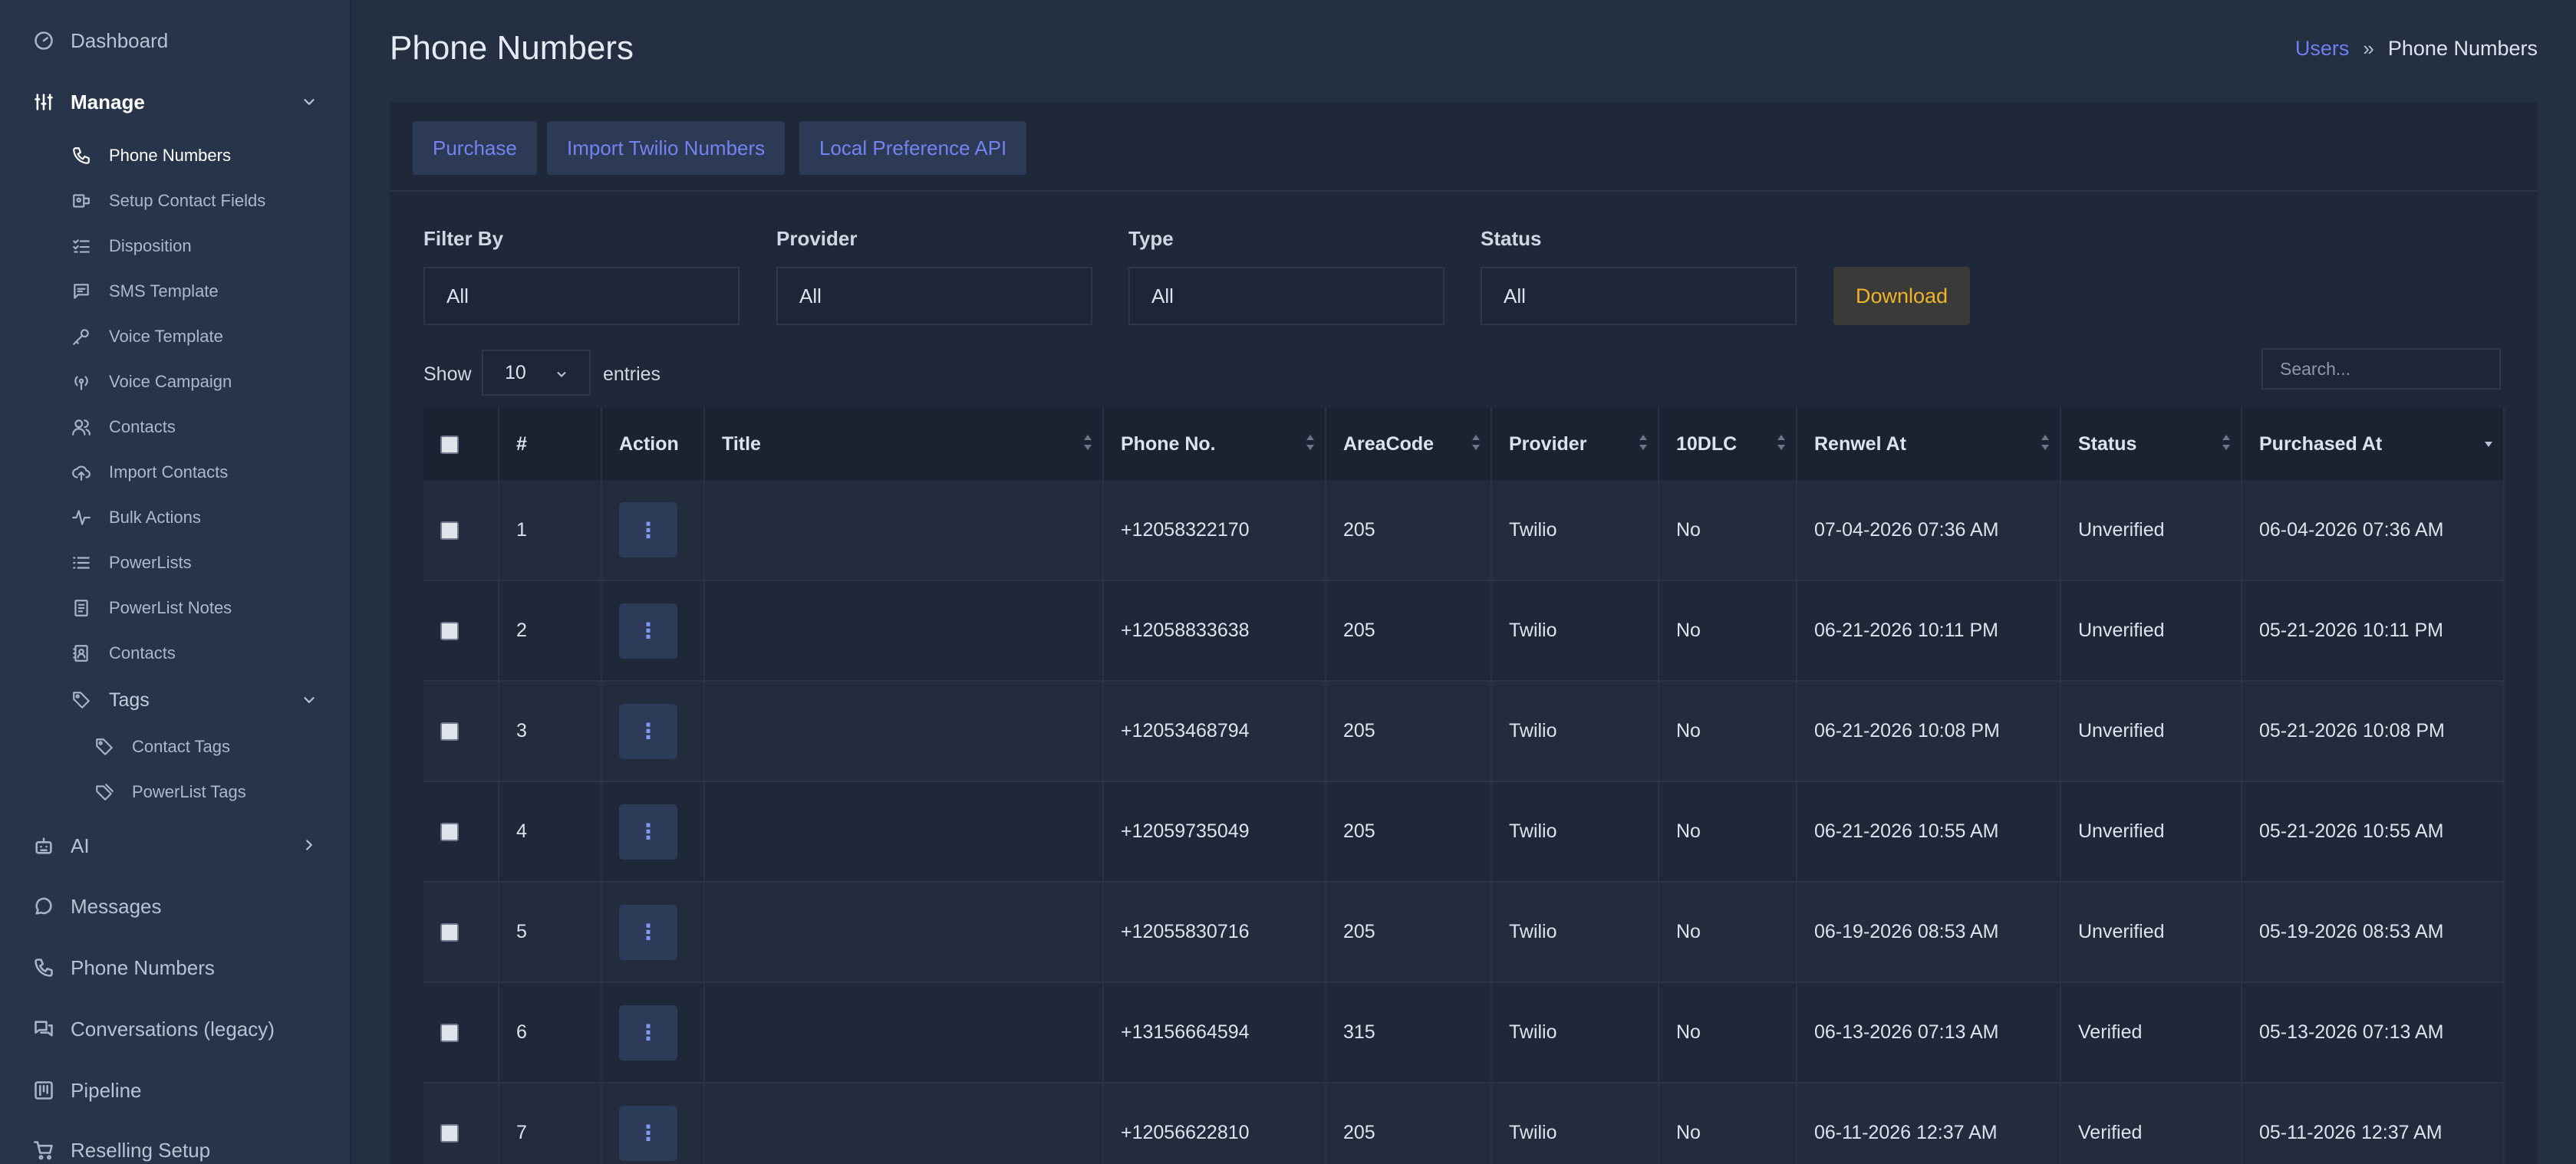 Image resolution: width=2576 pixels, height=1164 pixels. What do you see at coordinates (151, 608) in the screenshot?
I see `sidebar-item-powerlist-notes: PowerList Notes` at bounding box center [151, 608].